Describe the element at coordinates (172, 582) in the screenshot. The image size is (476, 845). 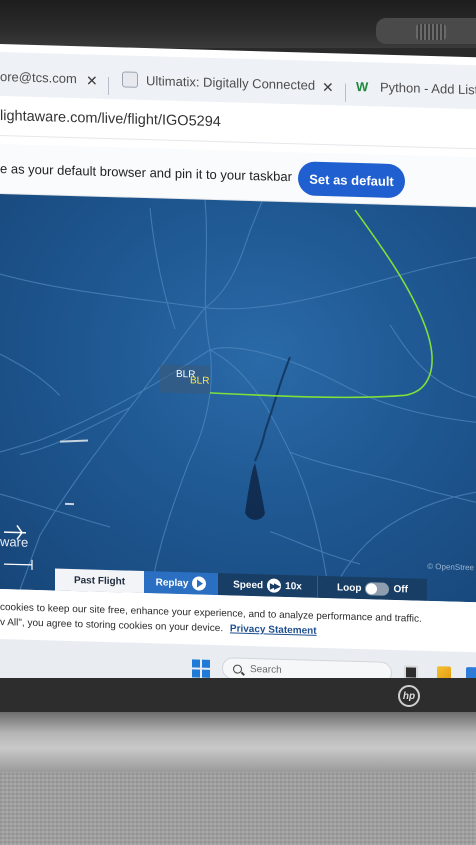
I see `replay-label: Replay` at that location.